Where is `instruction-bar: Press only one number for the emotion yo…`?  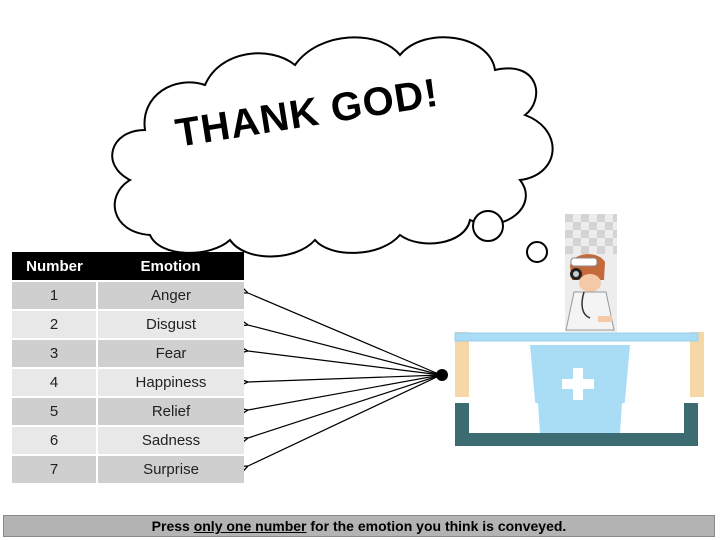 instruction-bar: Press only one number for the emotion yo… is located at coordinates (359, 526).